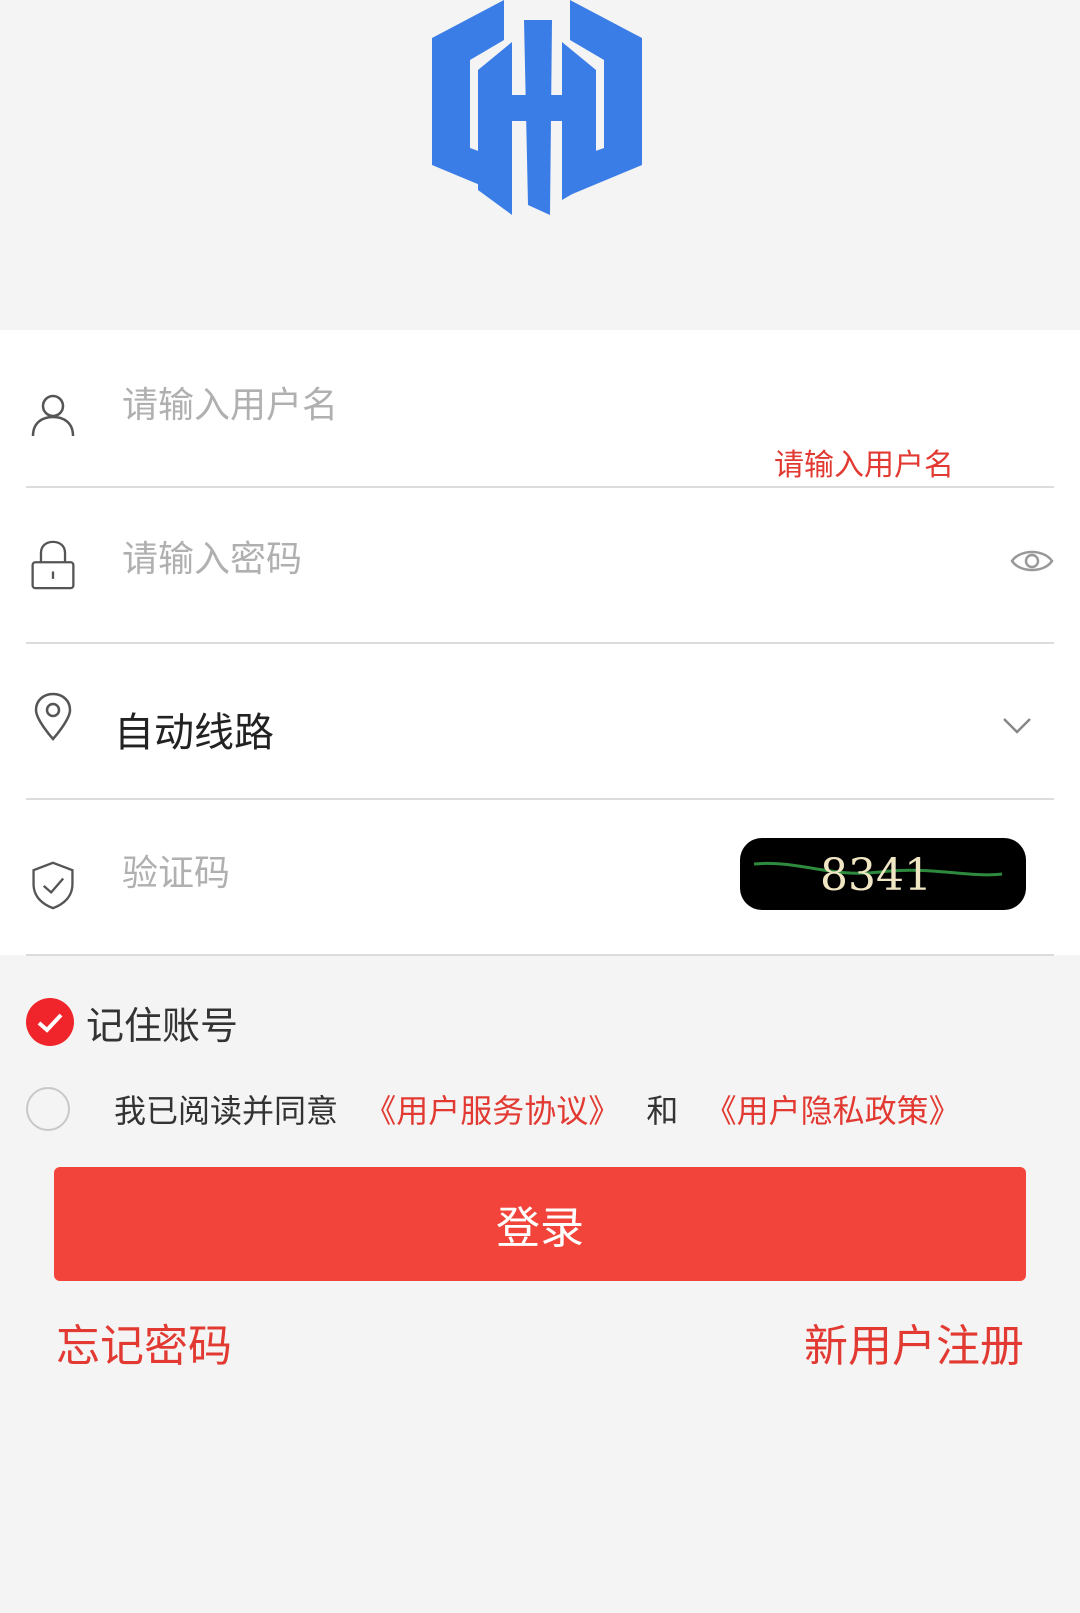 The width and height of the screenshot is (1080, 1613). I want to click on agreement-row: 我已阅读并同意 《用户服务协议》 和 《用户隐私政策》, so click(501, 1109).